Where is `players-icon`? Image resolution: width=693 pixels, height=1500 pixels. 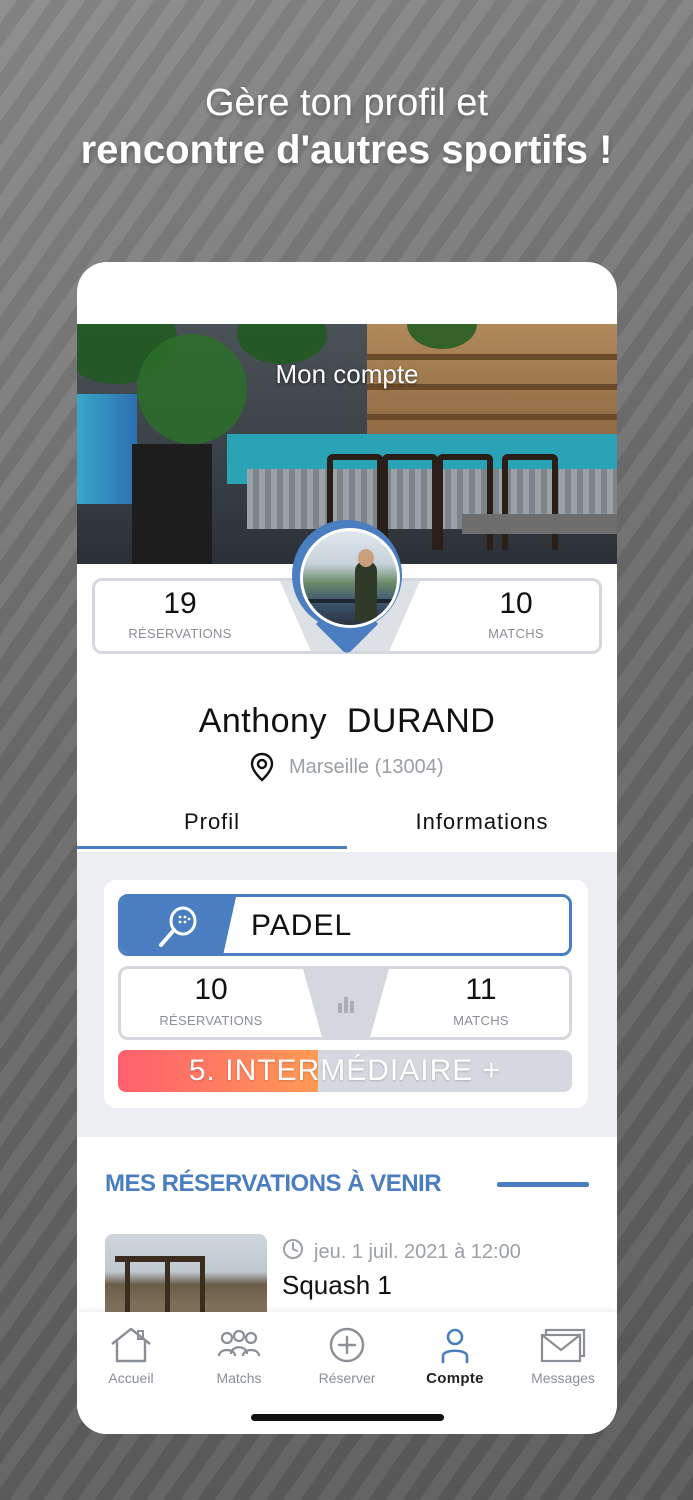 players-icon is located at coordinates (239, 1343).